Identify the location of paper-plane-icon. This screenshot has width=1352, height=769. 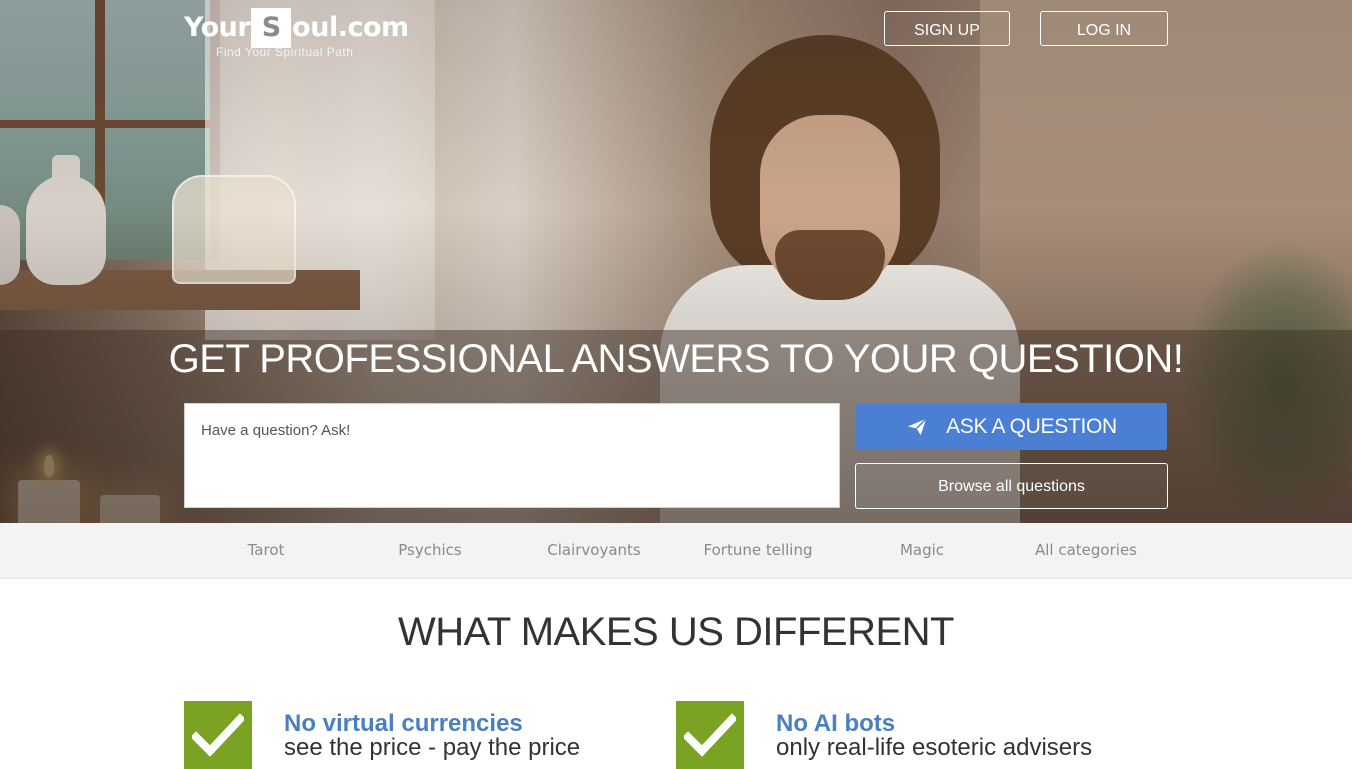
(917, 426).